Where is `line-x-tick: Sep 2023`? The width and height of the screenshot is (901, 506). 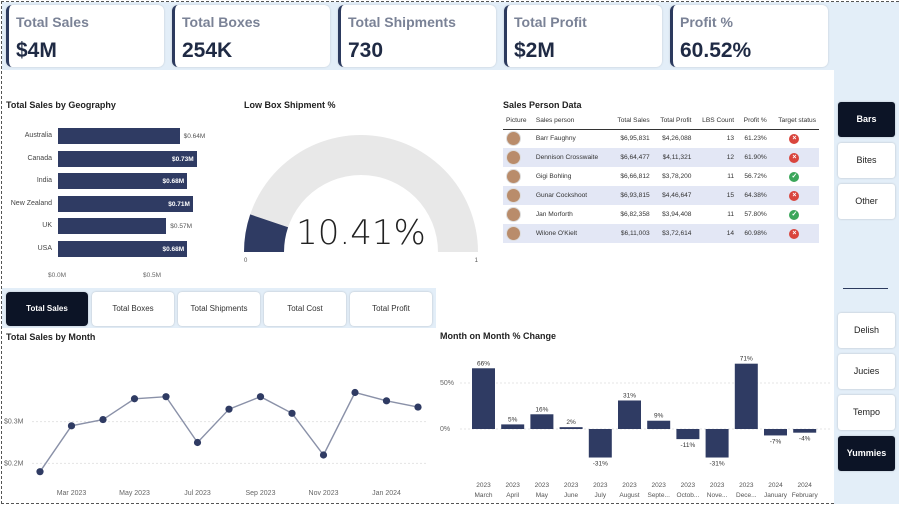
line-x-tick: Sep 2023 is located at coordinates (261, 493).